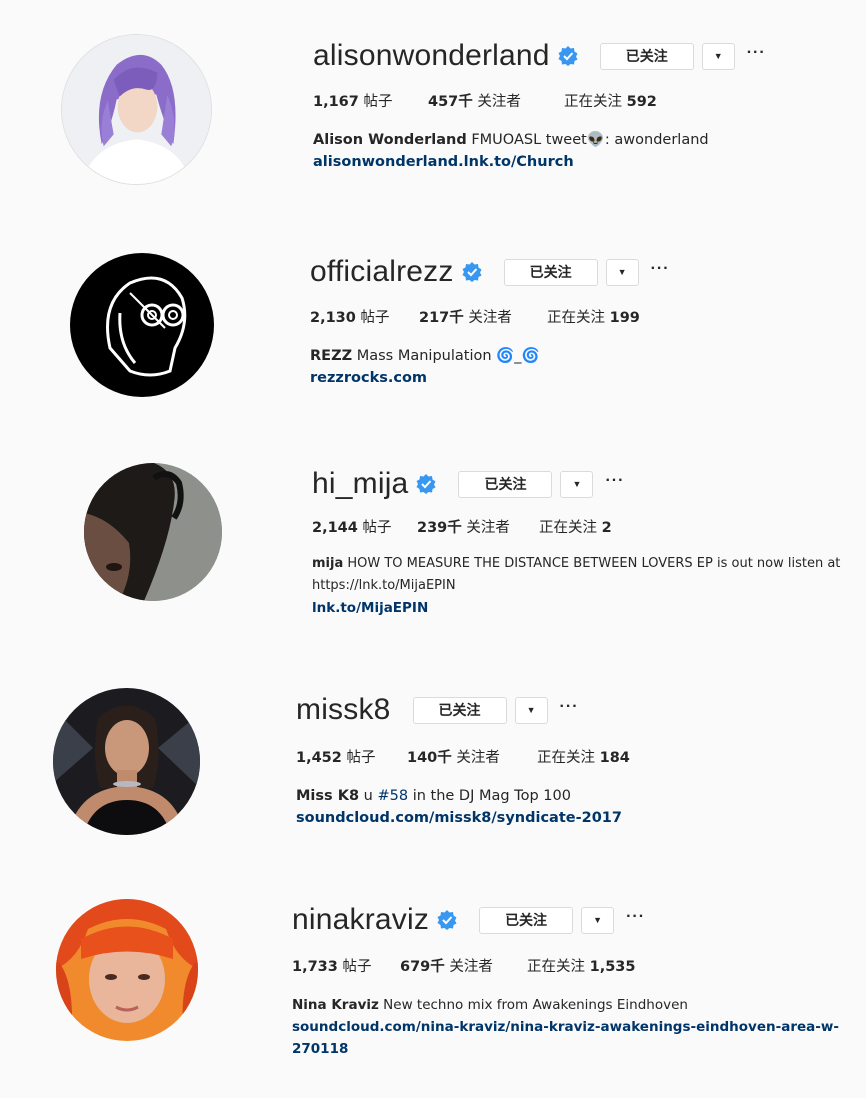  I want to click on full-name: Nina Kraviz, so click(335, 1005).